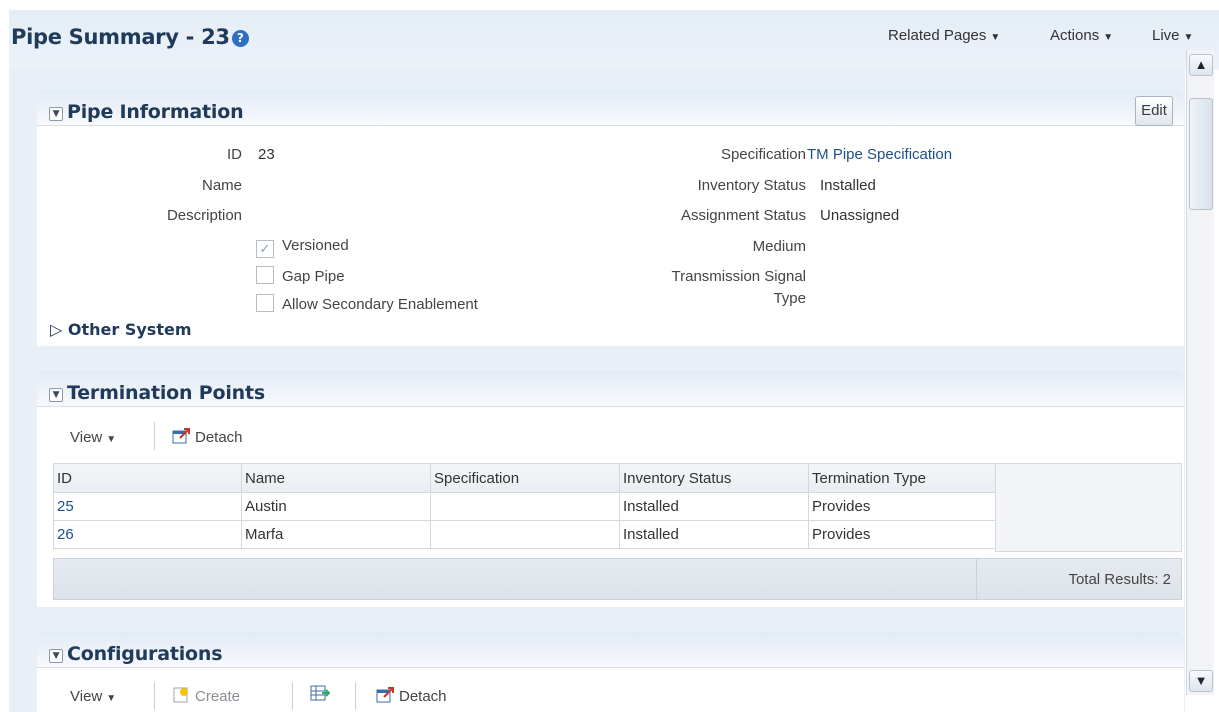  What do you see at coordinates (86, 696) in the screenshot?
I see `cfg-view-label: View` at bounding box center [86, 696].